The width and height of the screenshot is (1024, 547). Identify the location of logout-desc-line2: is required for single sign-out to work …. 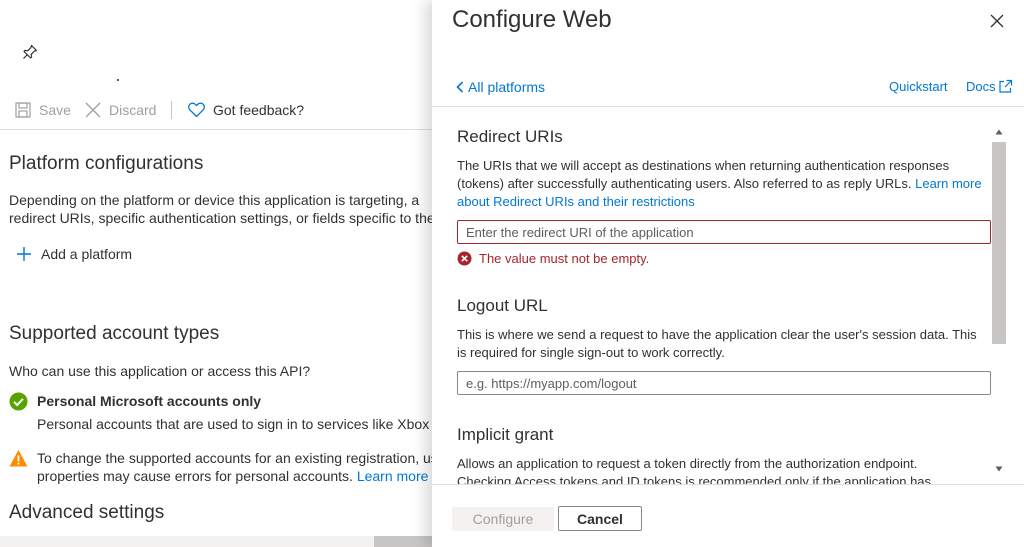
(591, 352).